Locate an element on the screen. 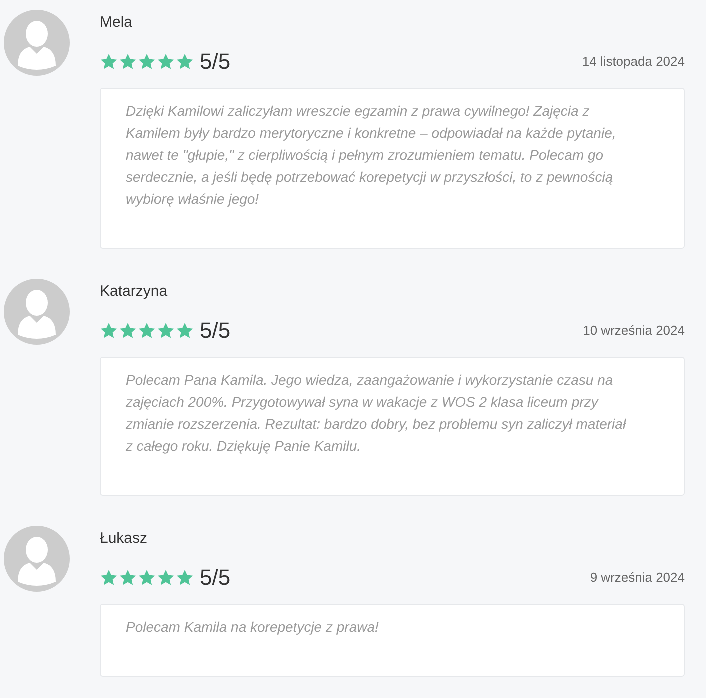  review-text: Polecam Pana Kamila. Jego wiedza, zaangażowanie i wykorzystanie czasu na zajęciach 200%. Przygotowywał syna w wakacje z WOS 2 klasa liceum przy zmianie rozszerzenia. Rezultat: bardzo dobry, bez problemu syn zaliczył materiał z całego roku. Dziękuję Panie Kamilu. is located at coordinates (377, 413).